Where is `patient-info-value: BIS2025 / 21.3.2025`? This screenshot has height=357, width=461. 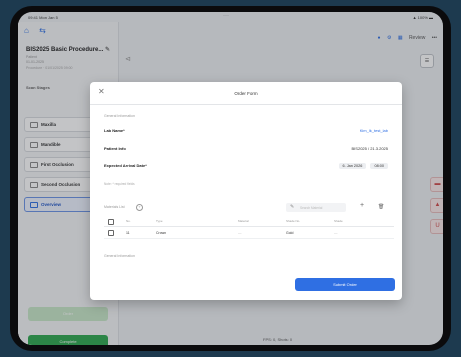 patient-info-value: BIS2025 / 21.3.2025 is located at coordinates (369, 148).